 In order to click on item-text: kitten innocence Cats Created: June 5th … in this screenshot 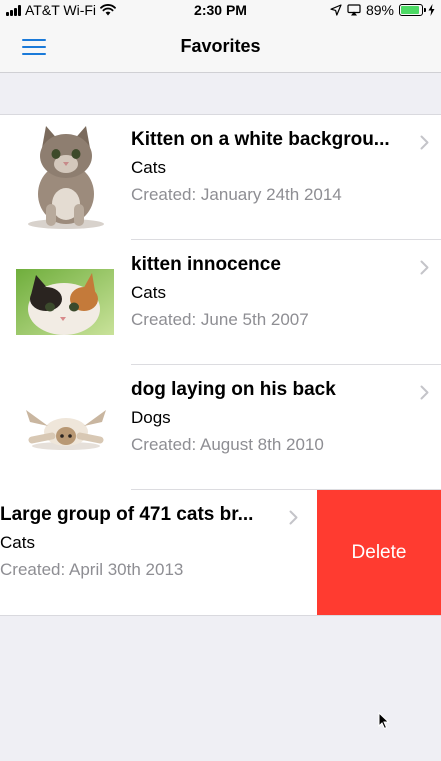, I will do `click(268, 292)`.